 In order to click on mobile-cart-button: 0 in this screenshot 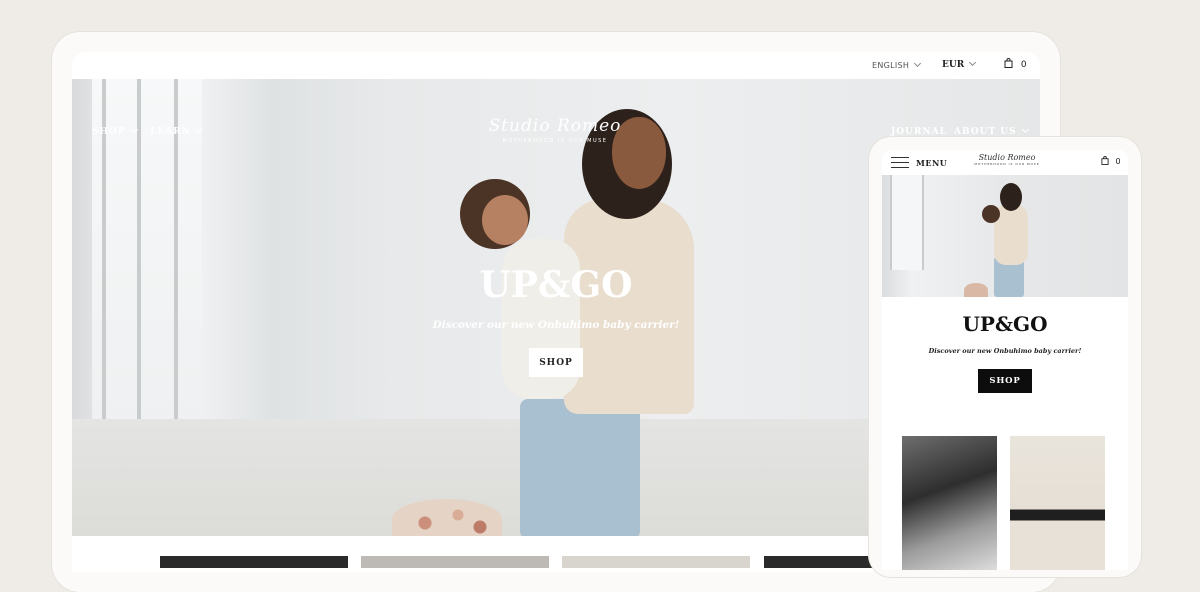, I will do `click(1111, 161)`.